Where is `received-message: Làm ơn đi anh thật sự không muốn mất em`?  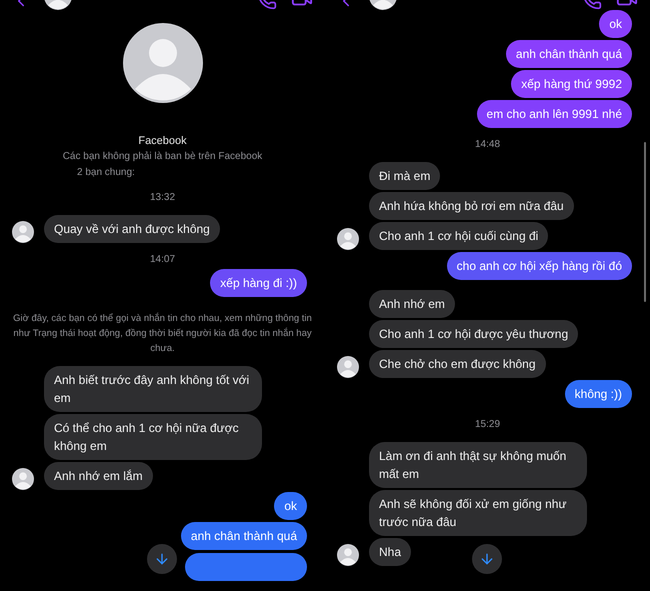 received-message: Làm ơn đi anh thật sự không muốn mất em is located at coordinates (478, 465).